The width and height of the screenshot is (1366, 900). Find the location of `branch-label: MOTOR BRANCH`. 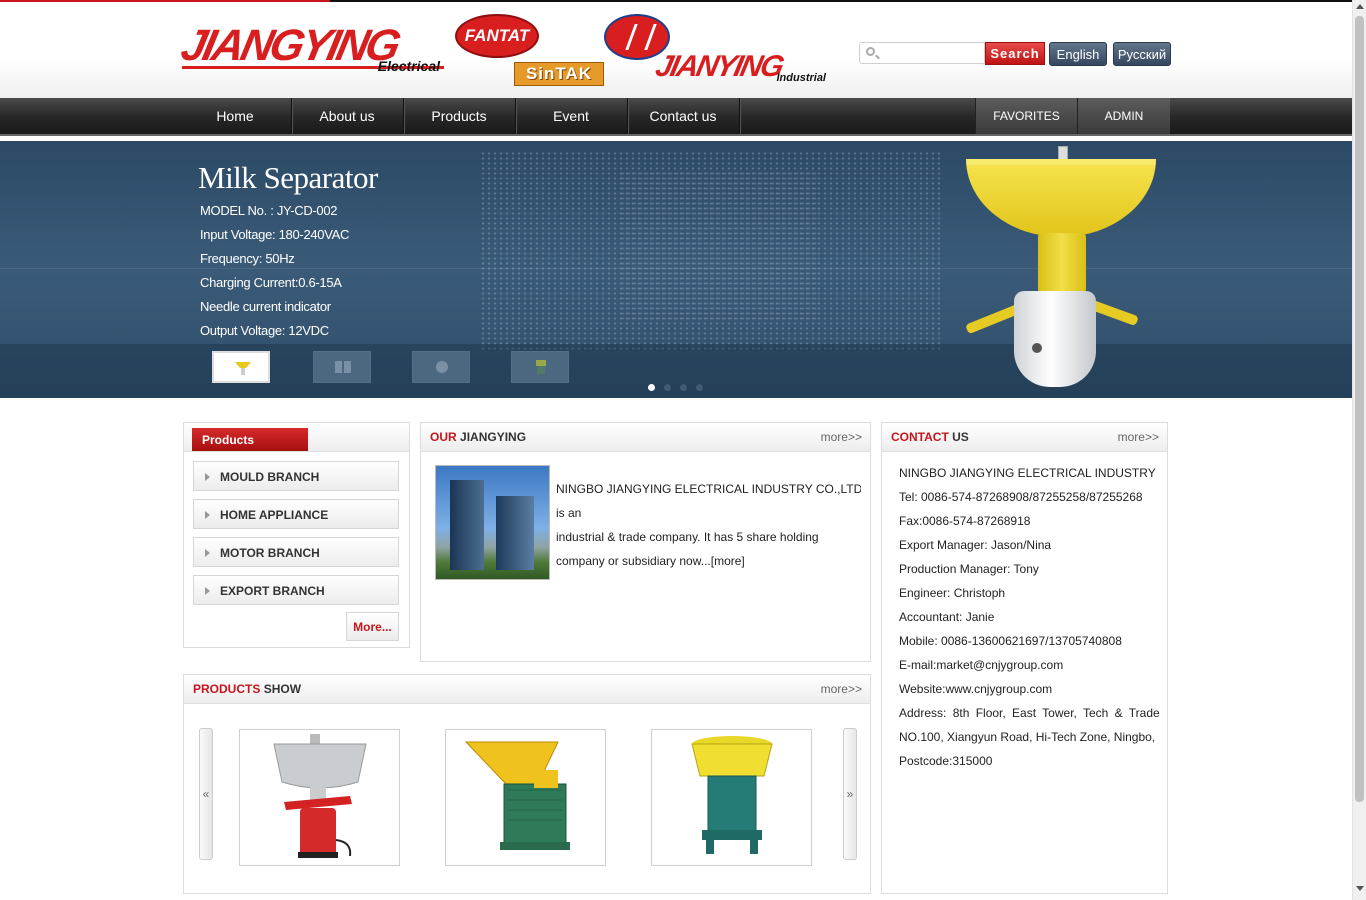

branch-label: MOTOR BRANCH is located at coordinates (270, 553).